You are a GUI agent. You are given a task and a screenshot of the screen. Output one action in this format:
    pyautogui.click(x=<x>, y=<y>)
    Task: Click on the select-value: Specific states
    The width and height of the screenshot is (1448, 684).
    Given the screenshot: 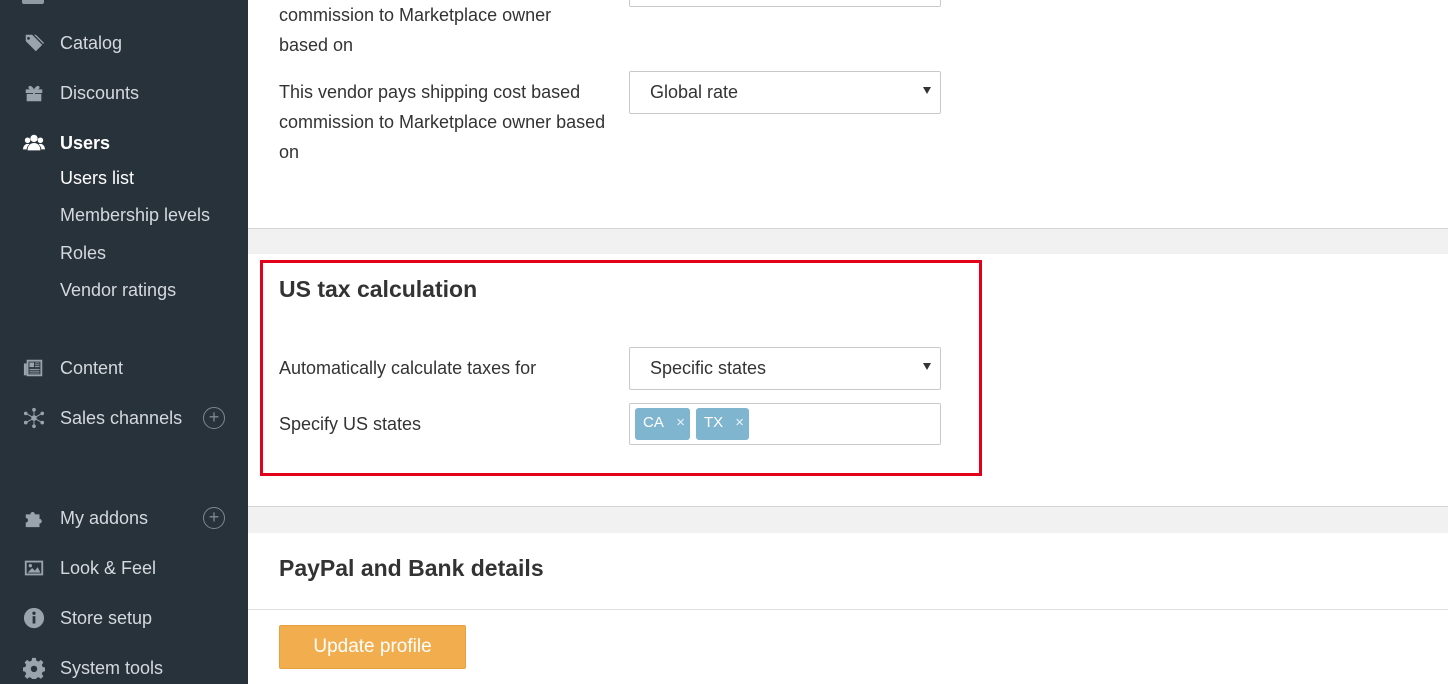 What is the action you would take?
    pyautogui.click(x=708, y=368)
    